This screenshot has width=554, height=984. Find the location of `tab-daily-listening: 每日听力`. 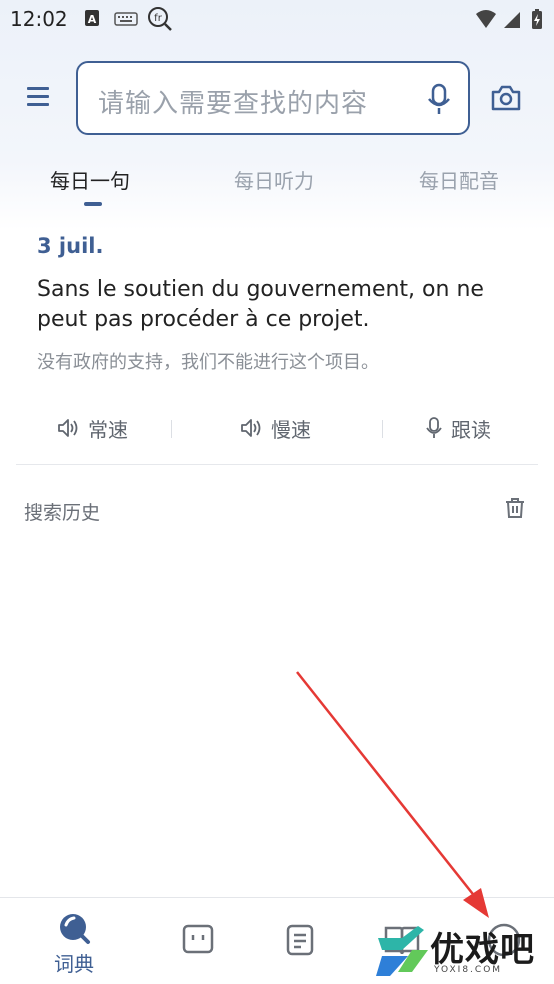

tab-daily-listening: 每日听力 is located at coordinates (274, 179).